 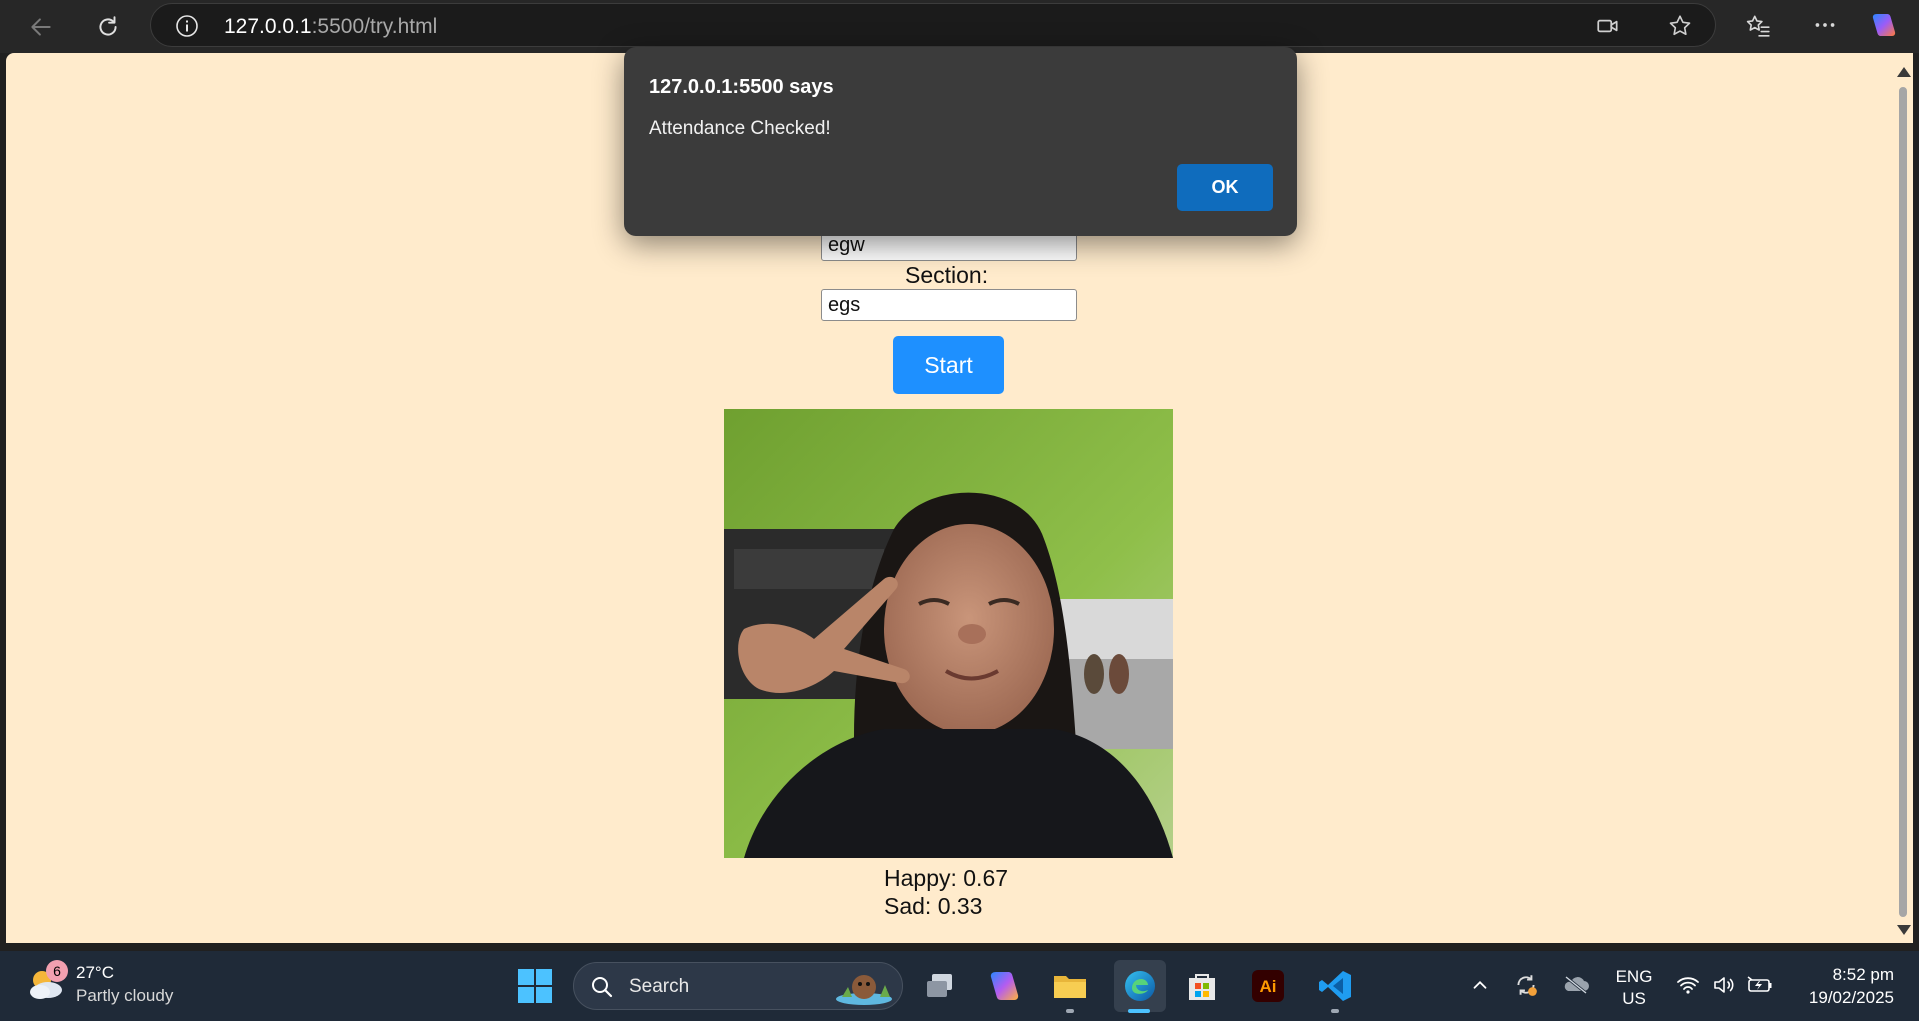 I want to click on chevron-up-icon, so click(x=1480, y=984).